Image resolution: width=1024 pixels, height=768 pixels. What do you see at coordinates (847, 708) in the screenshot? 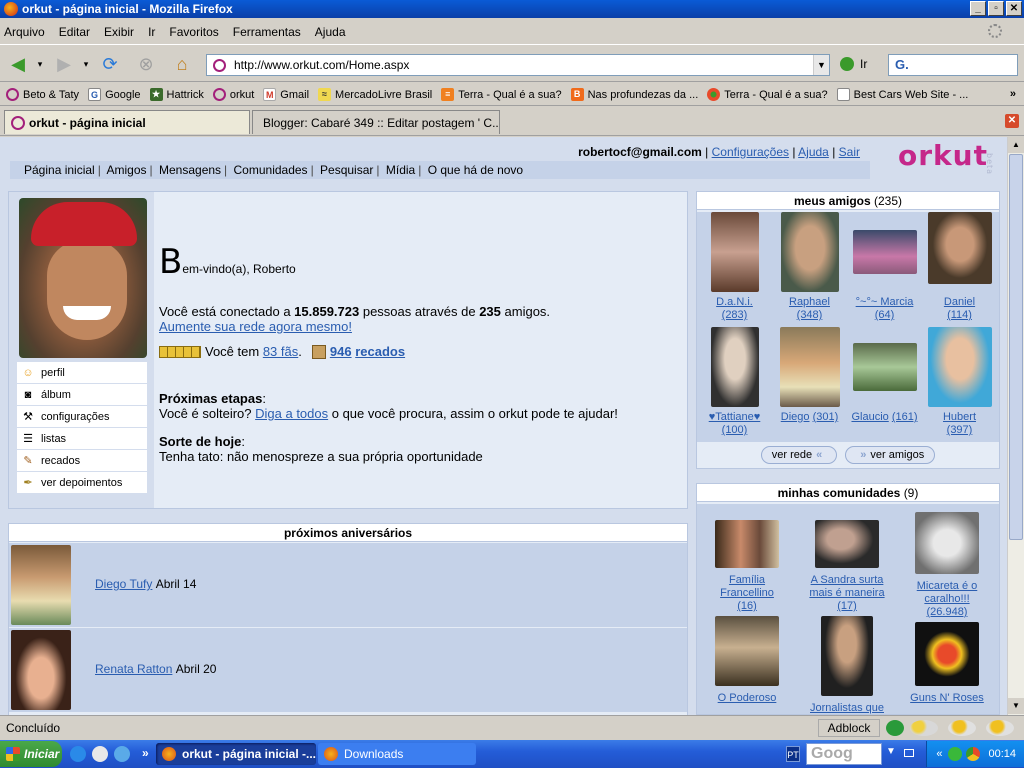
I see `community-name-link: Jornalistas que` at bounding box center [847, 708].